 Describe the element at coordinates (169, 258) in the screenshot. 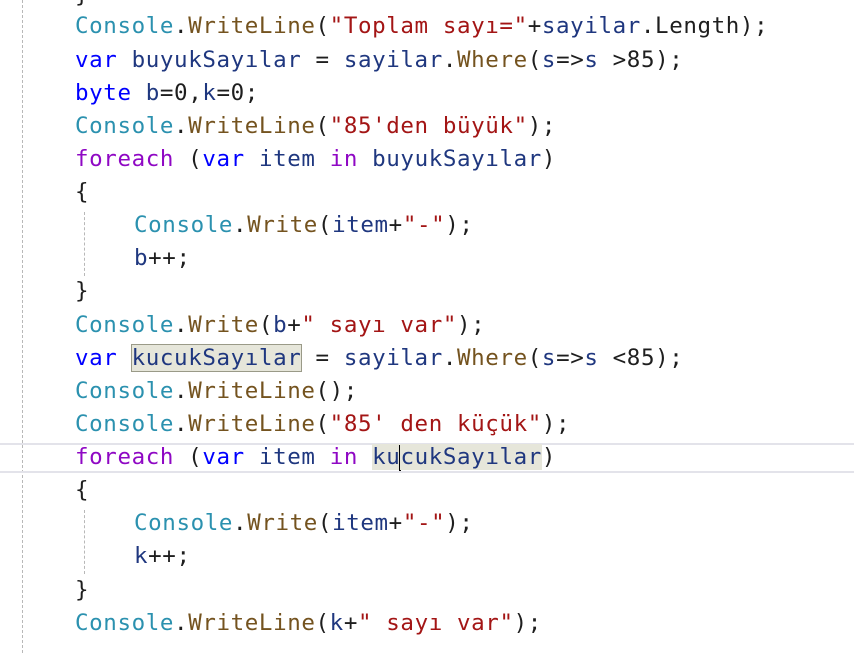

I see `code-token: ++;` at that location.